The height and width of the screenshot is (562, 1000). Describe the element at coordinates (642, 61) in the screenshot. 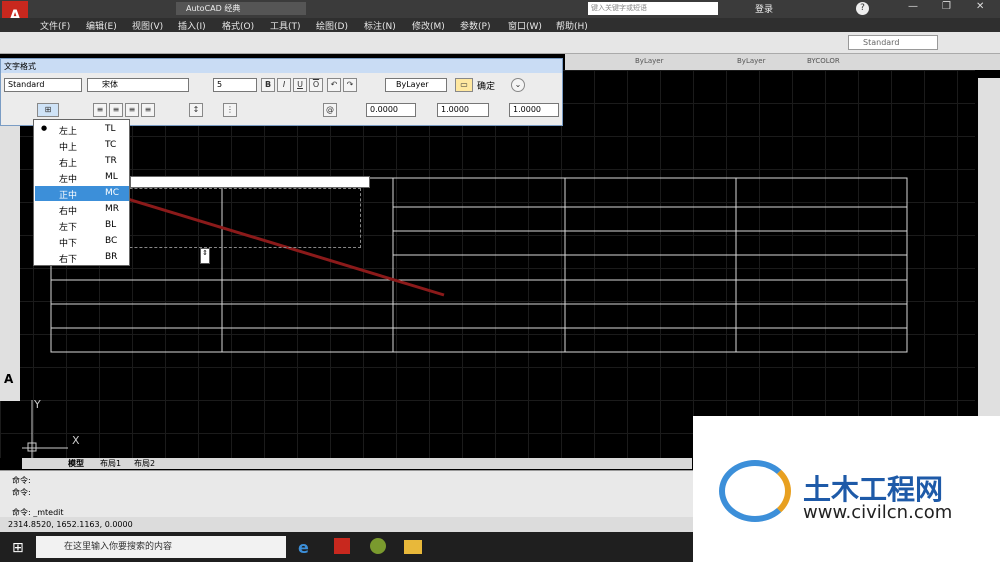

I see `linetype-select: ByLayer` at that location.